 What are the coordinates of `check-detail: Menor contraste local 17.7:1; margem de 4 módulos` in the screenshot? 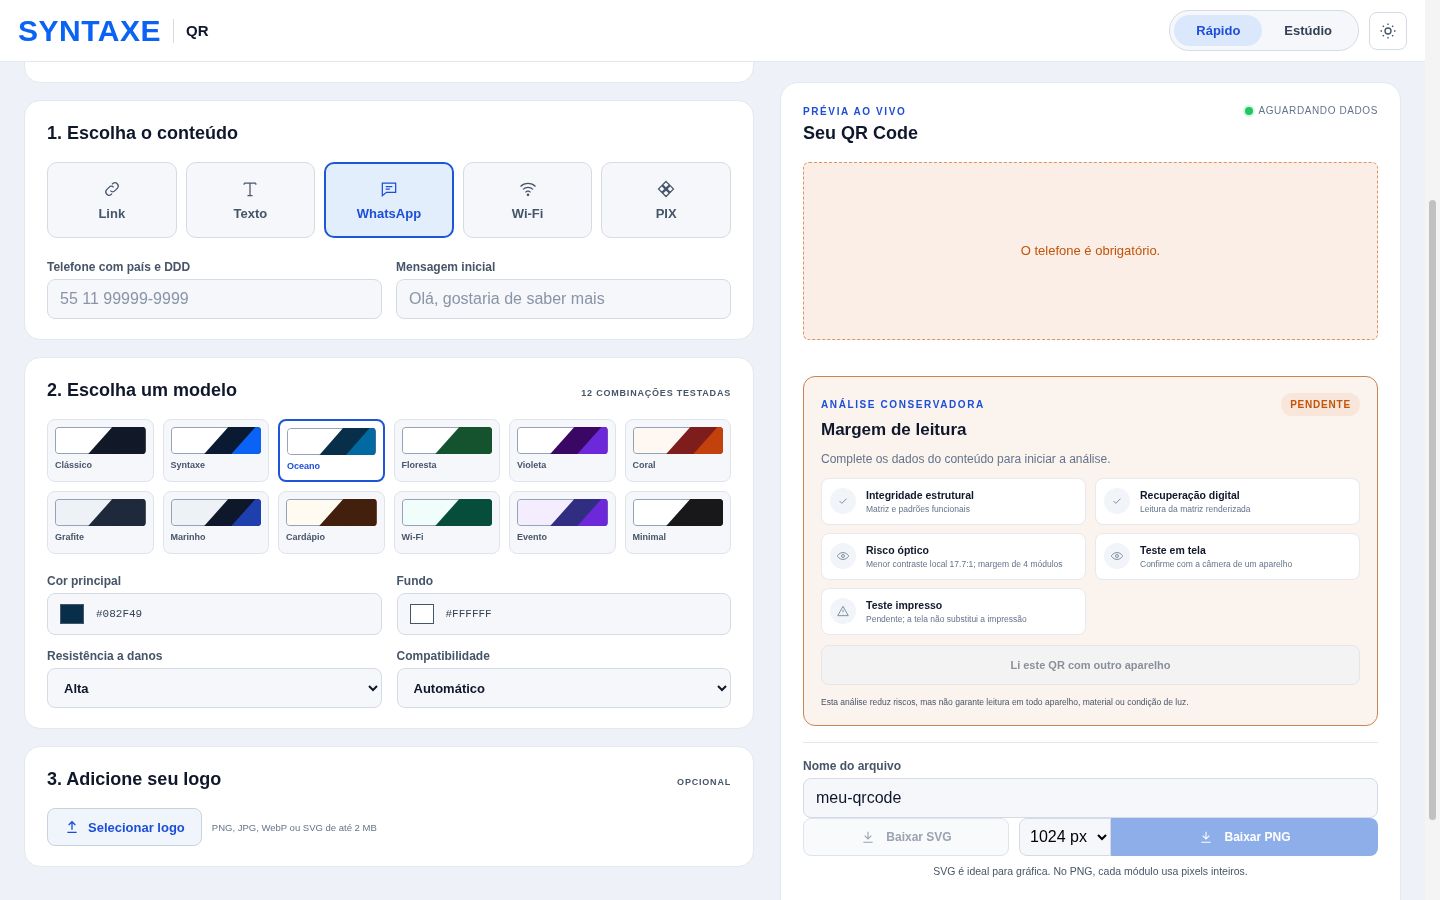 It's located at (964, 563).